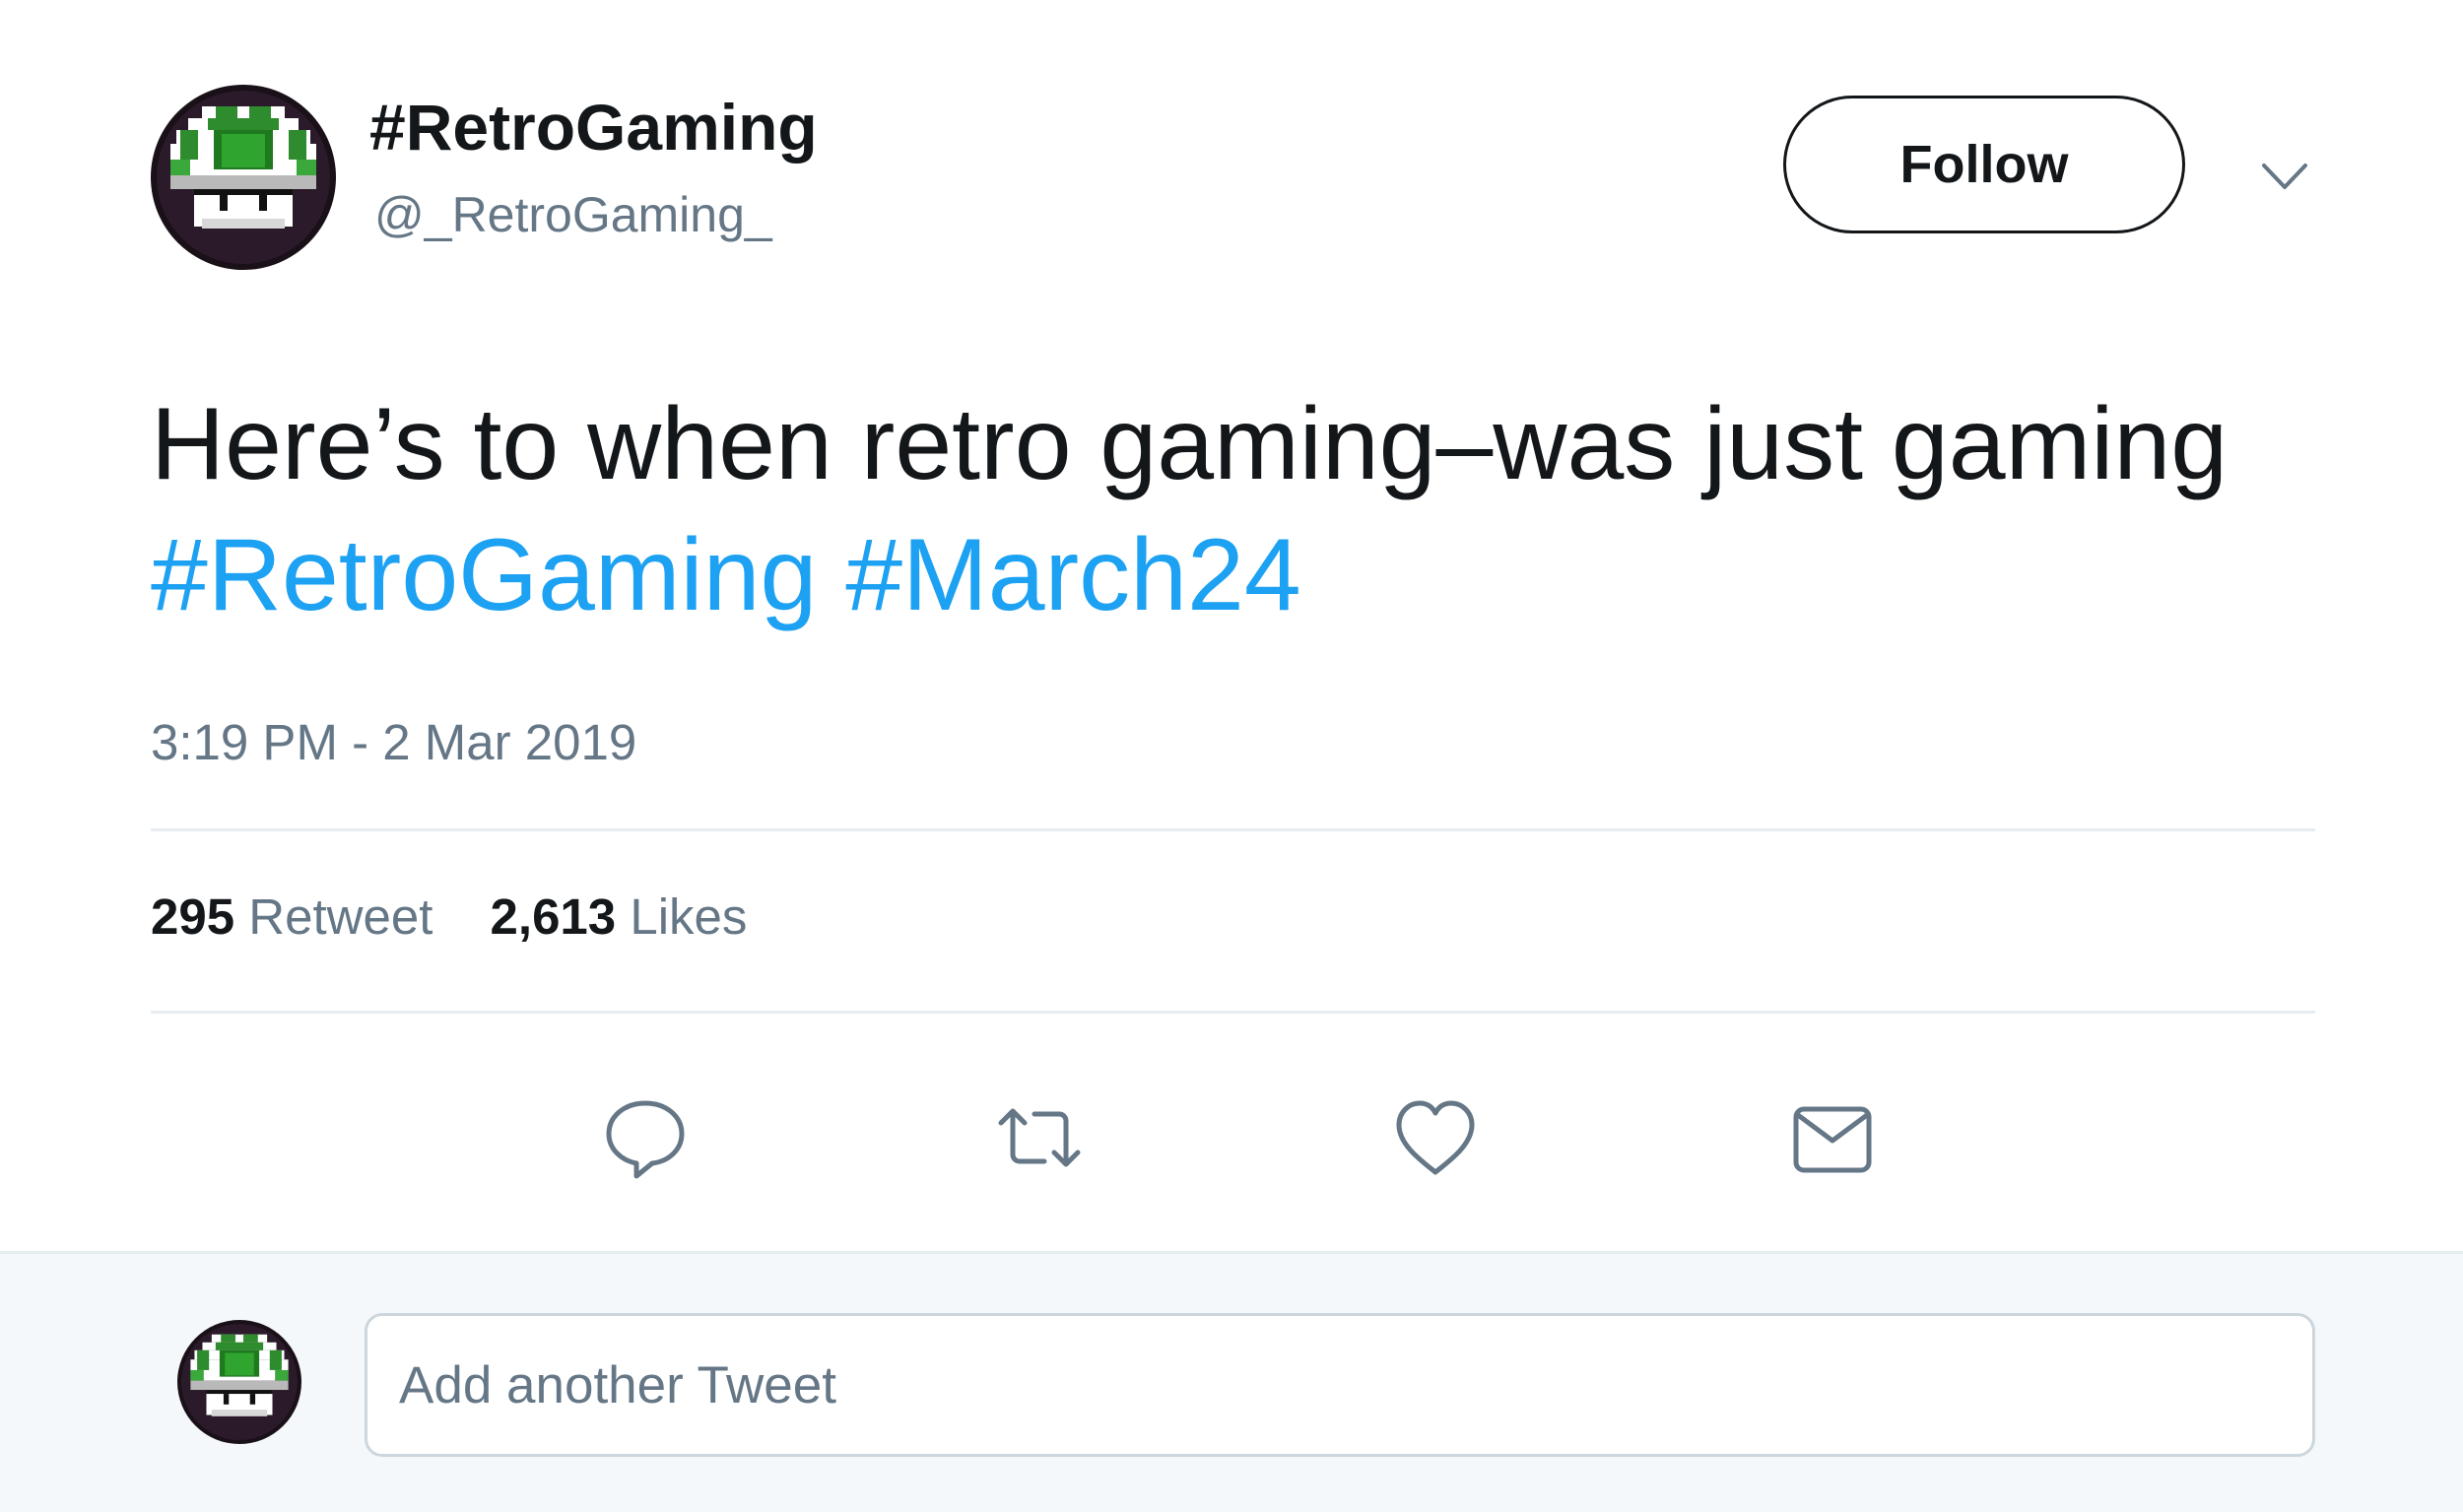 The image size is (2463, 1512). I want to click on reply-bubble-icon, so click(646, 1139).